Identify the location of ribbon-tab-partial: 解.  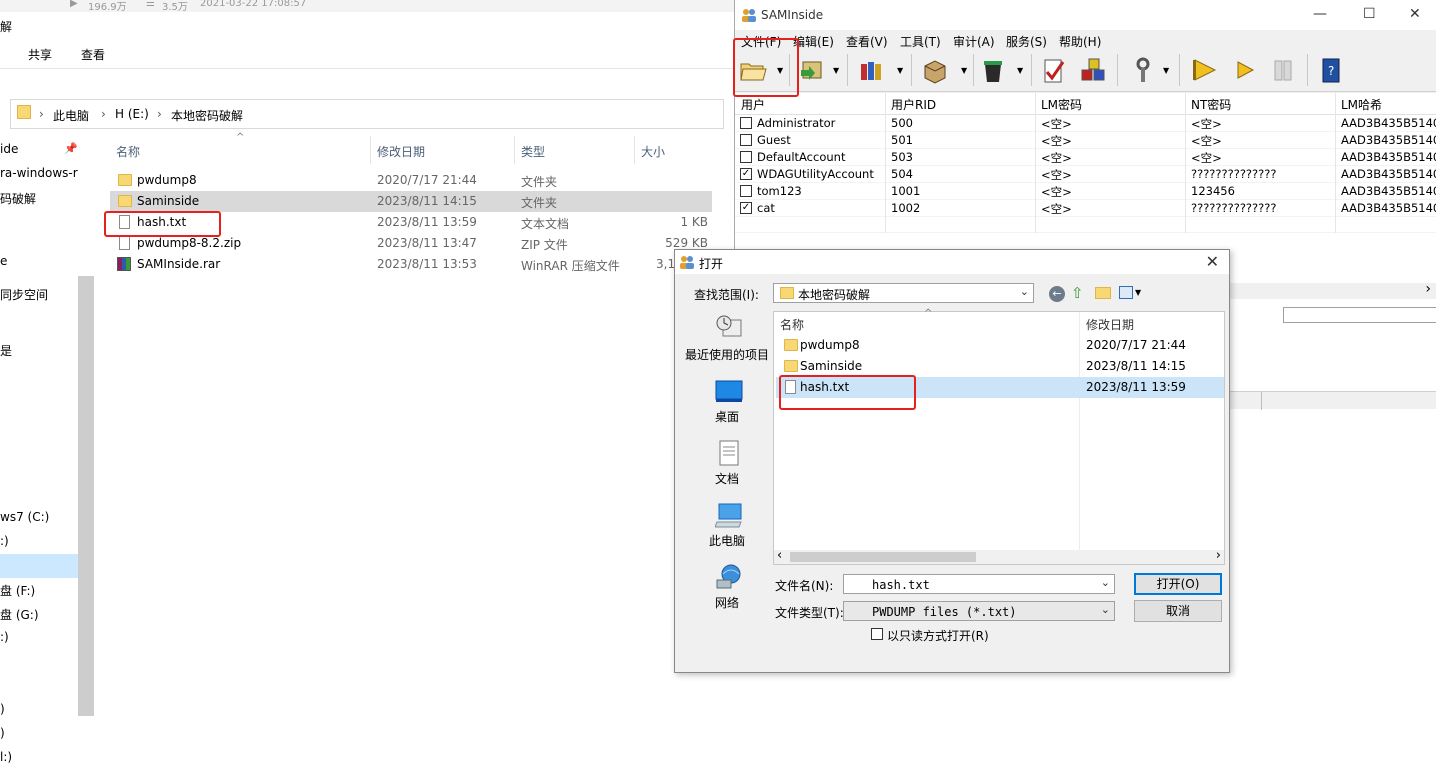
(6, 26).